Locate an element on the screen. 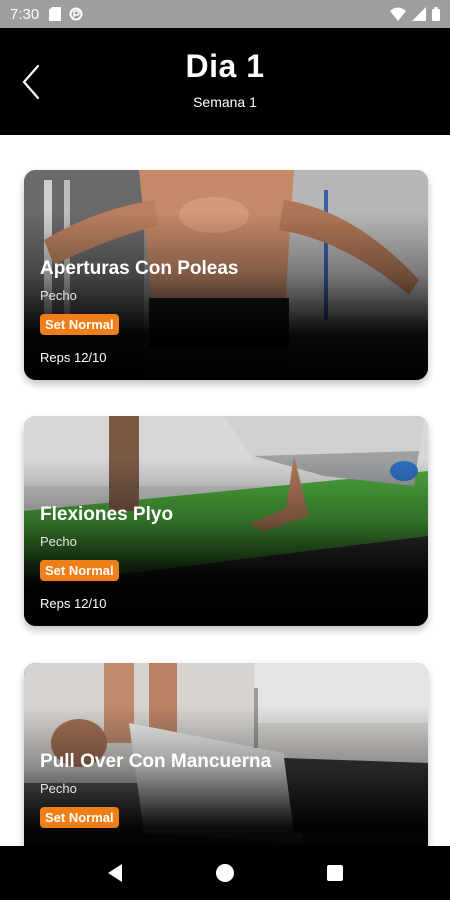 This screenshot has width=450, height=900. status-bar: 7:30 is located at coordinates (225, 14).